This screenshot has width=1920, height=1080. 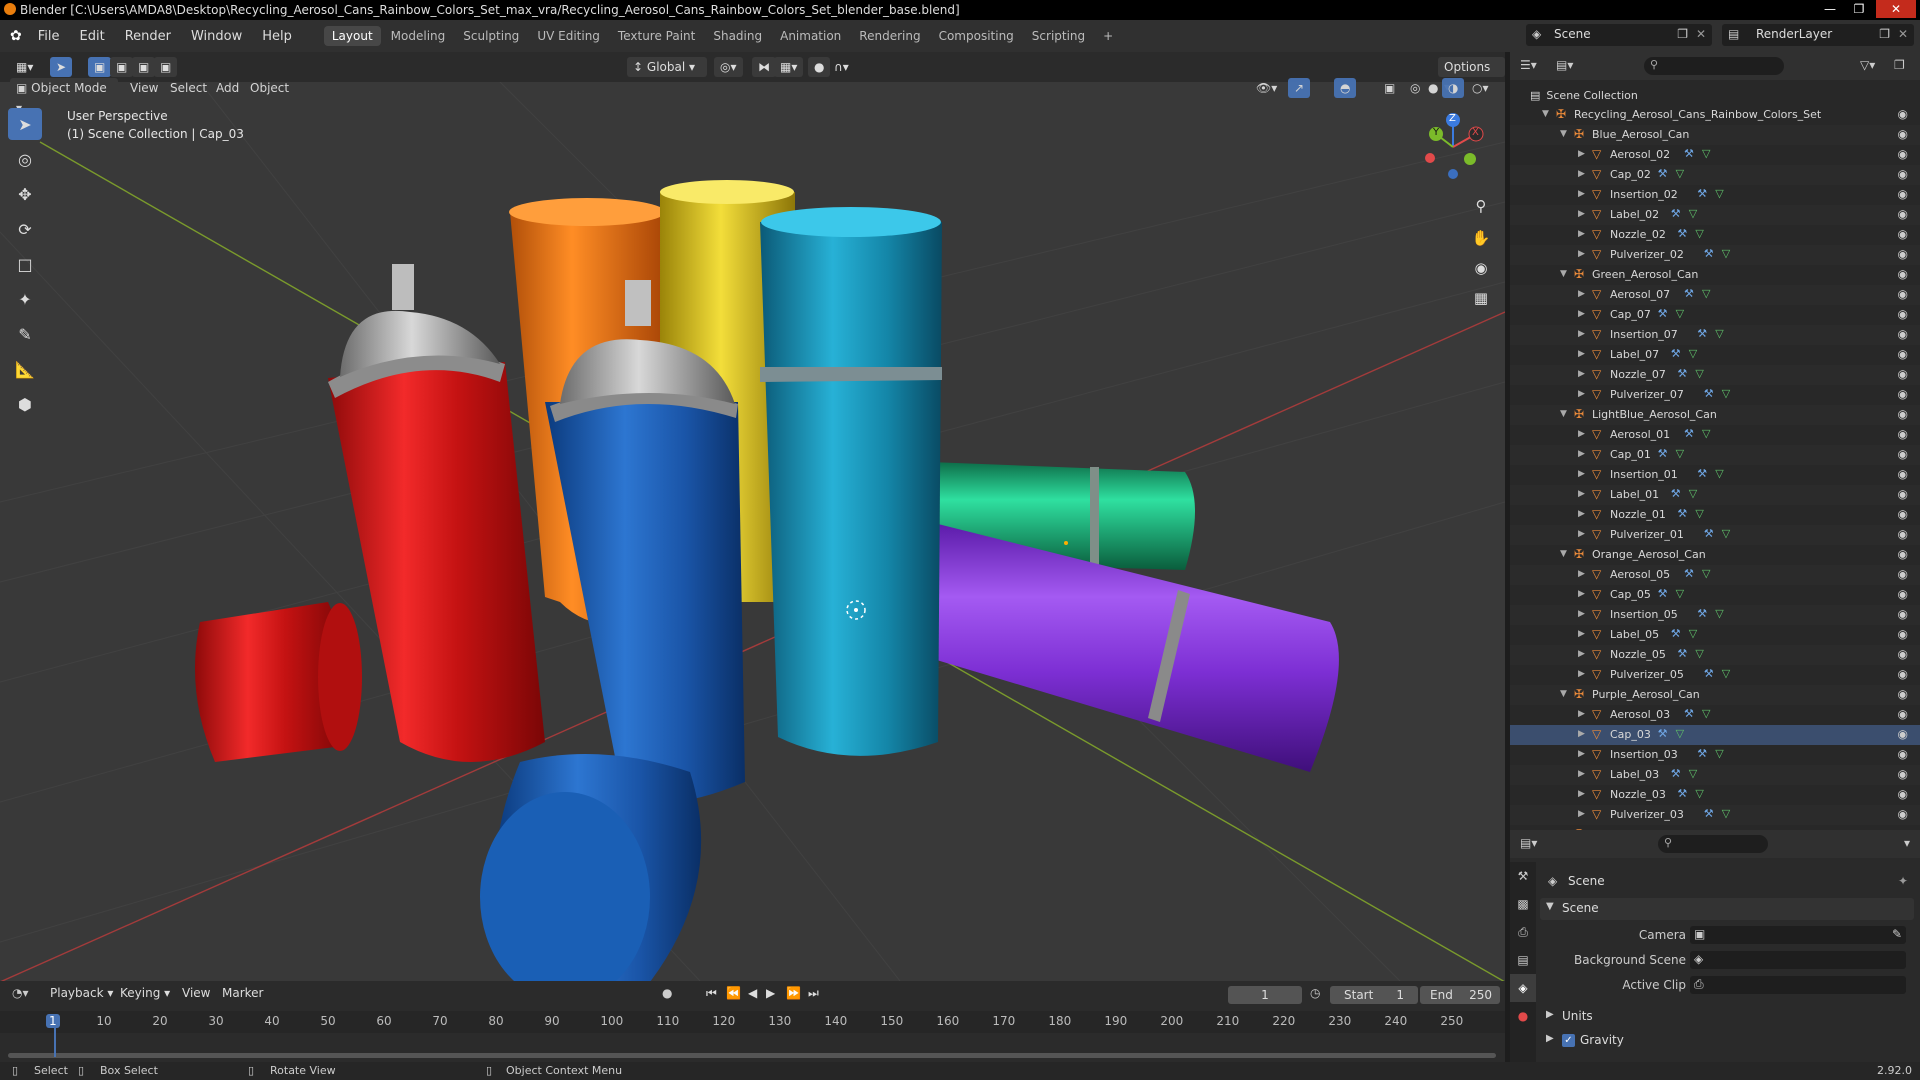 What do you see at coordinates (1389, 88) in the screenshot?
I see `xray-toggle-icon: ▣` at bounding box center [1389, 88].